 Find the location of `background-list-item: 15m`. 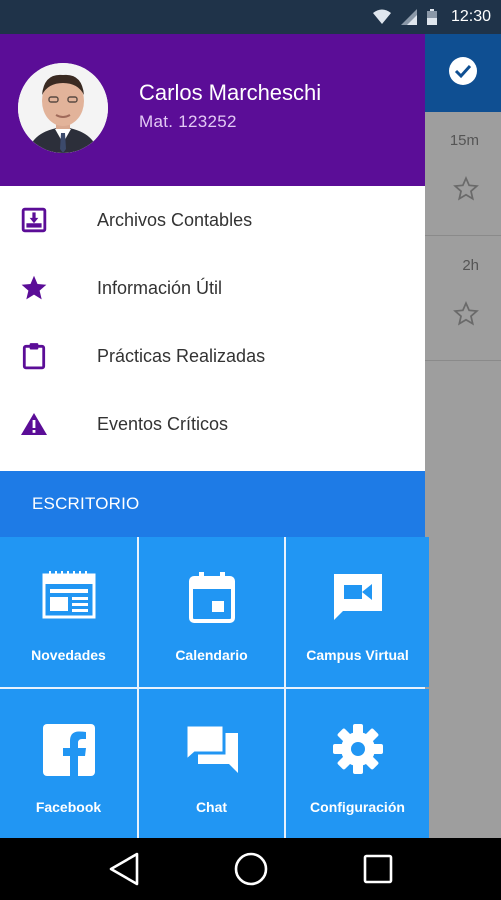

background-list-item: 15m is located at coordinates (463, 174).